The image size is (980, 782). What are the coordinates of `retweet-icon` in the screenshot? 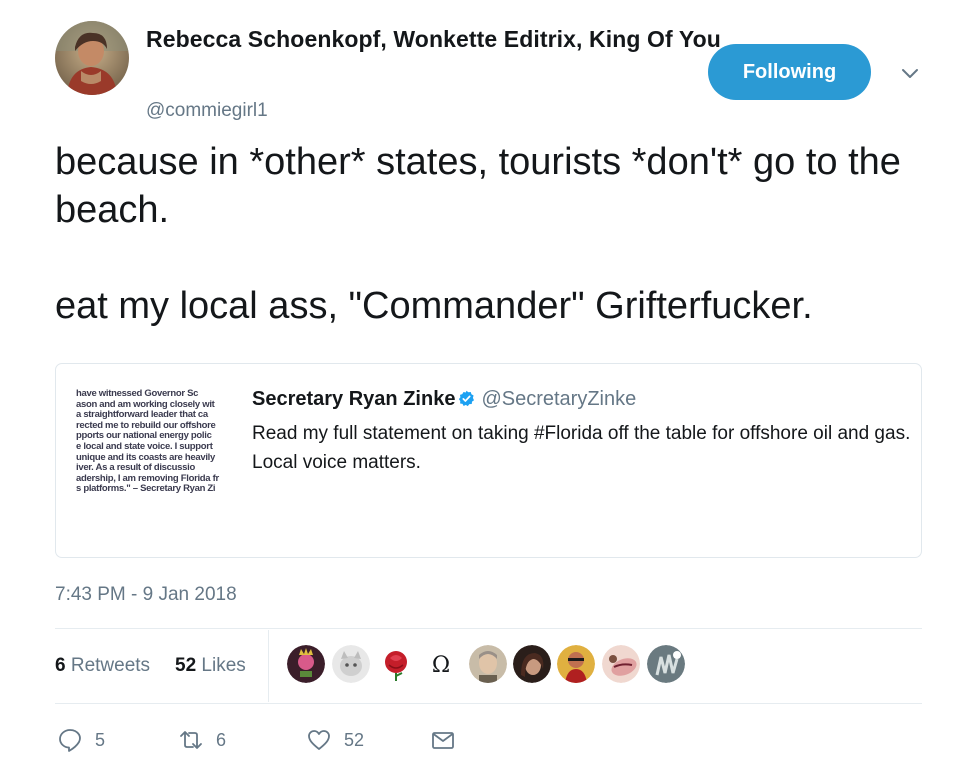 It's located at (191, 740).